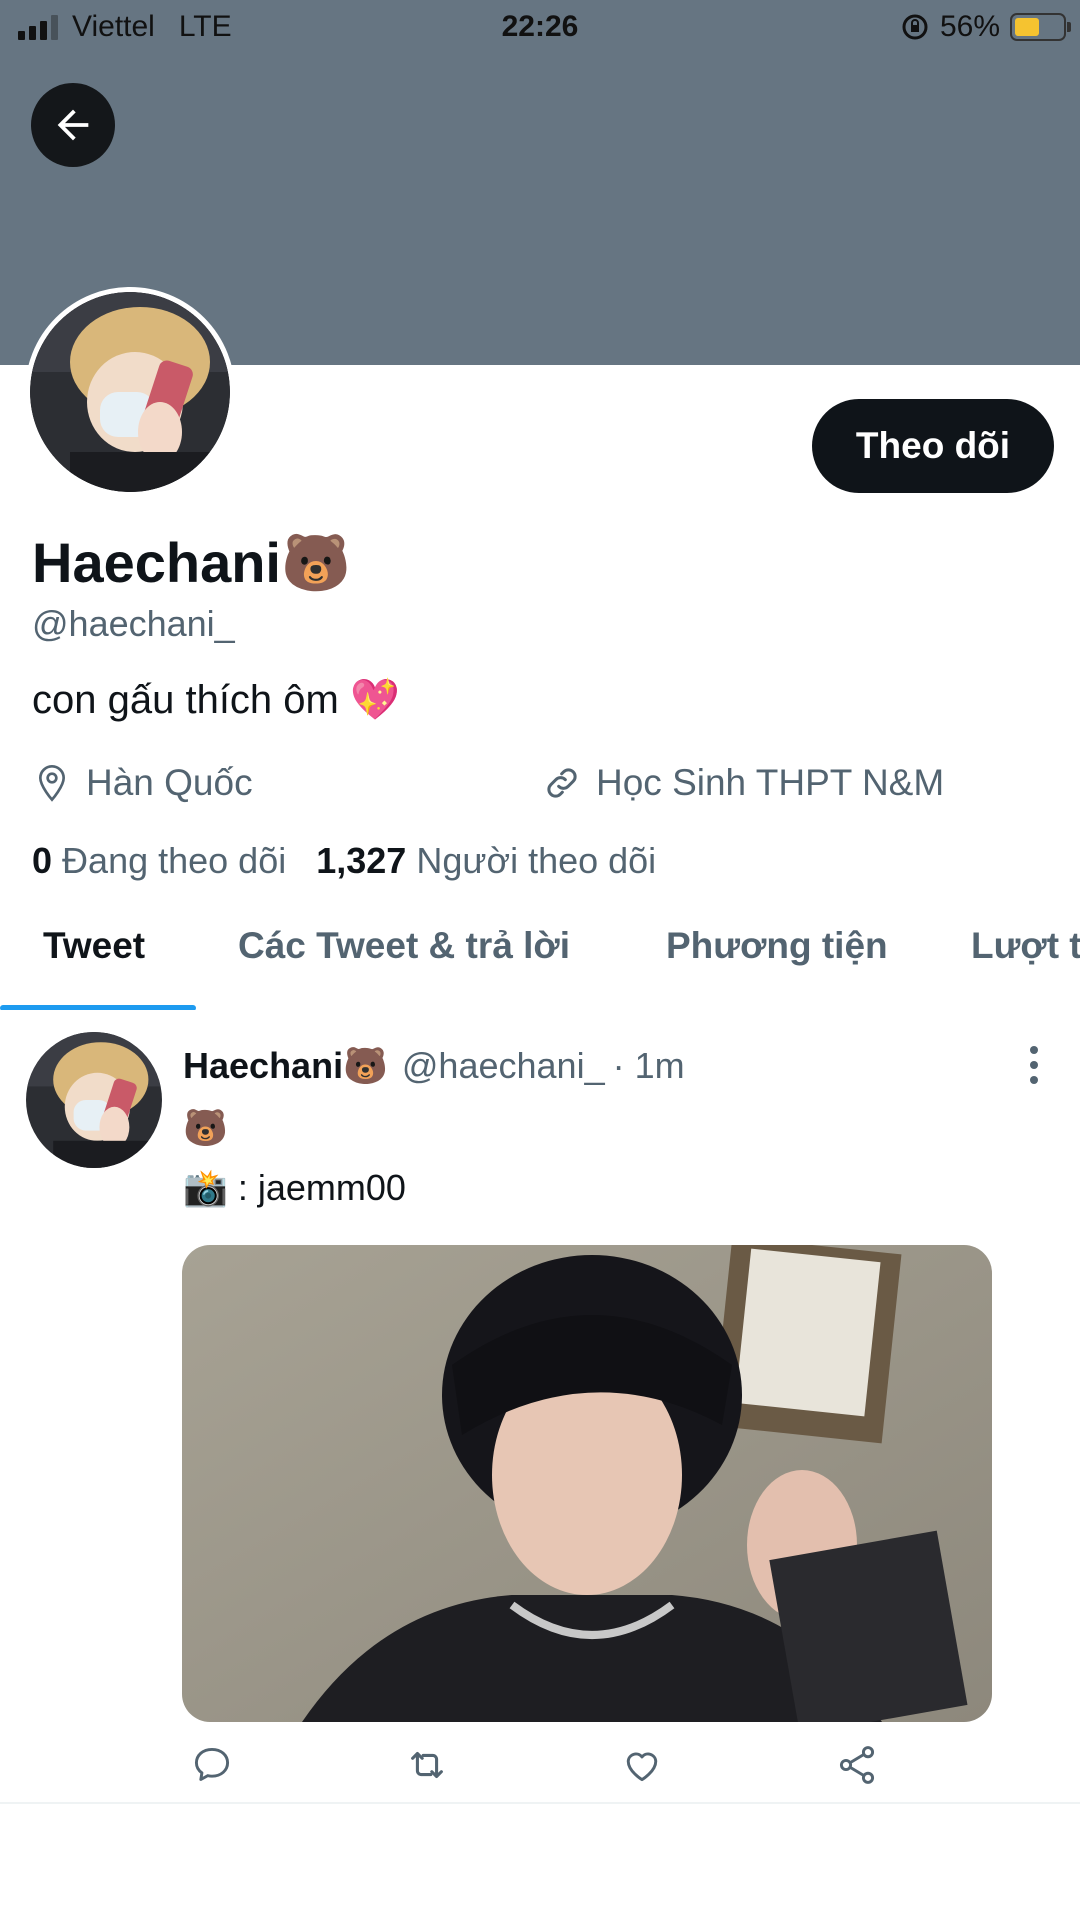 The image size is (1080, 1920). Describe the element at coordinates (361, 860) in the screenshot. I see `followers-count: 1,327` at that location.